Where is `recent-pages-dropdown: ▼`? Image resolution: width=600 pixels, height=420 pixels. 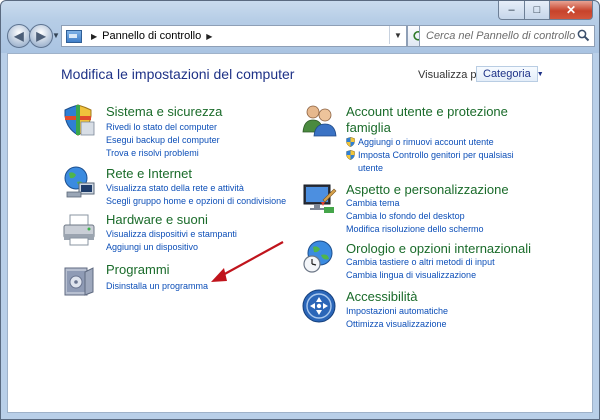 recent-pages-dropdown: ▼ is located at coordinates (56, 35).